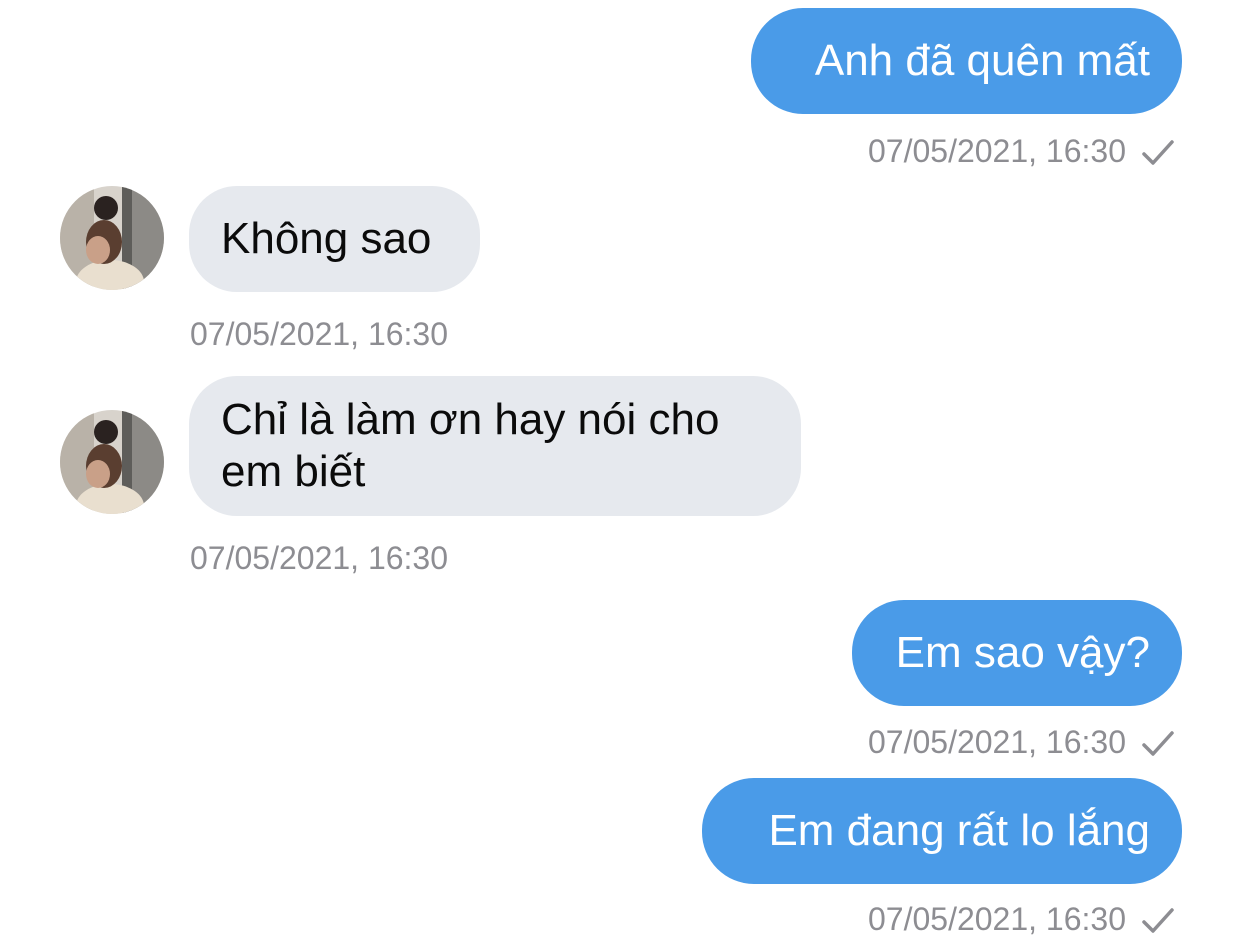  Describe the element at coordinates (966, 61) in the screenshot. I see `outgoing-message-bubble: Anh đã quên mất` at that location.